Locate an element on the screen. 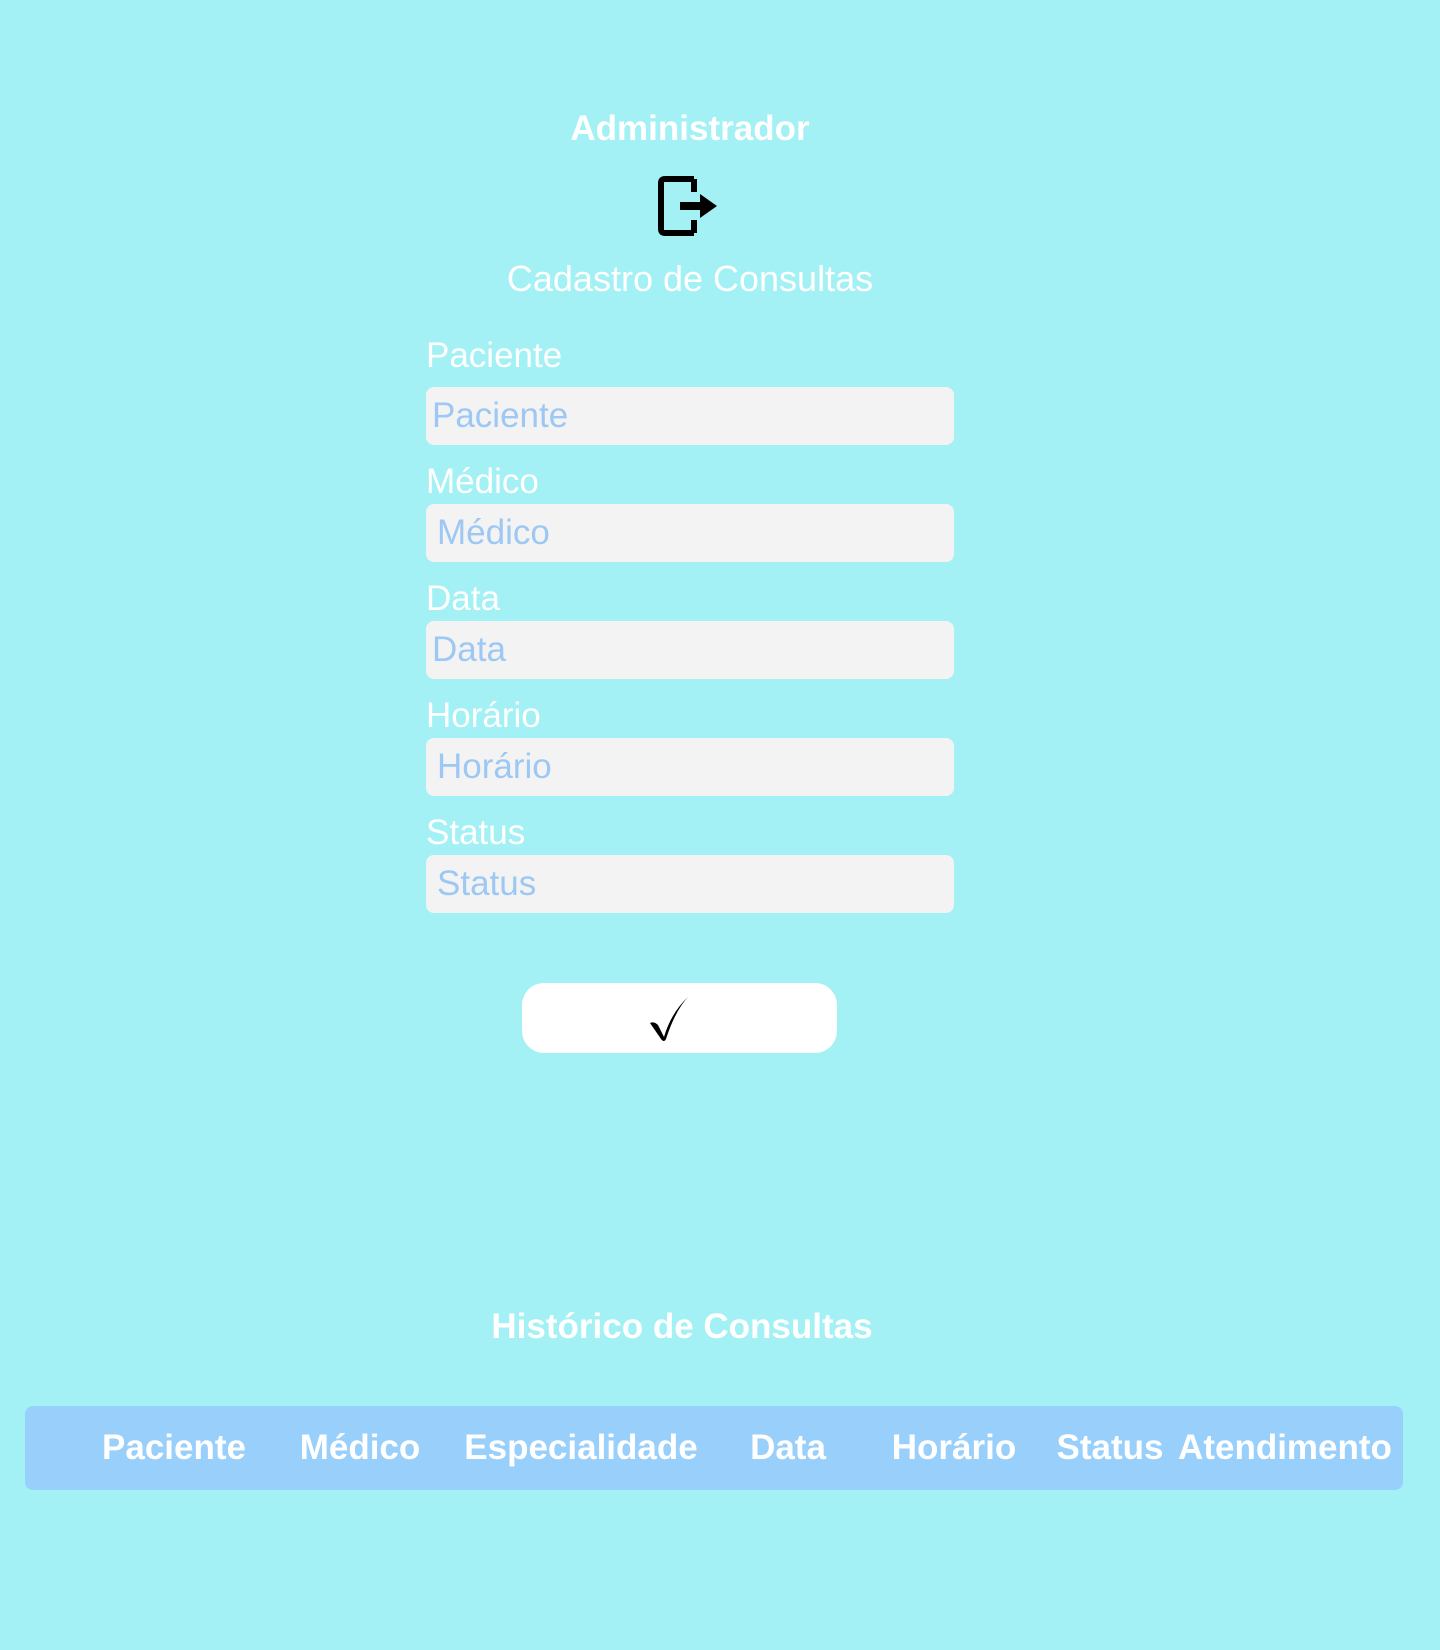  column-header-patient: Paciente is located at coordinates (174, 1447).